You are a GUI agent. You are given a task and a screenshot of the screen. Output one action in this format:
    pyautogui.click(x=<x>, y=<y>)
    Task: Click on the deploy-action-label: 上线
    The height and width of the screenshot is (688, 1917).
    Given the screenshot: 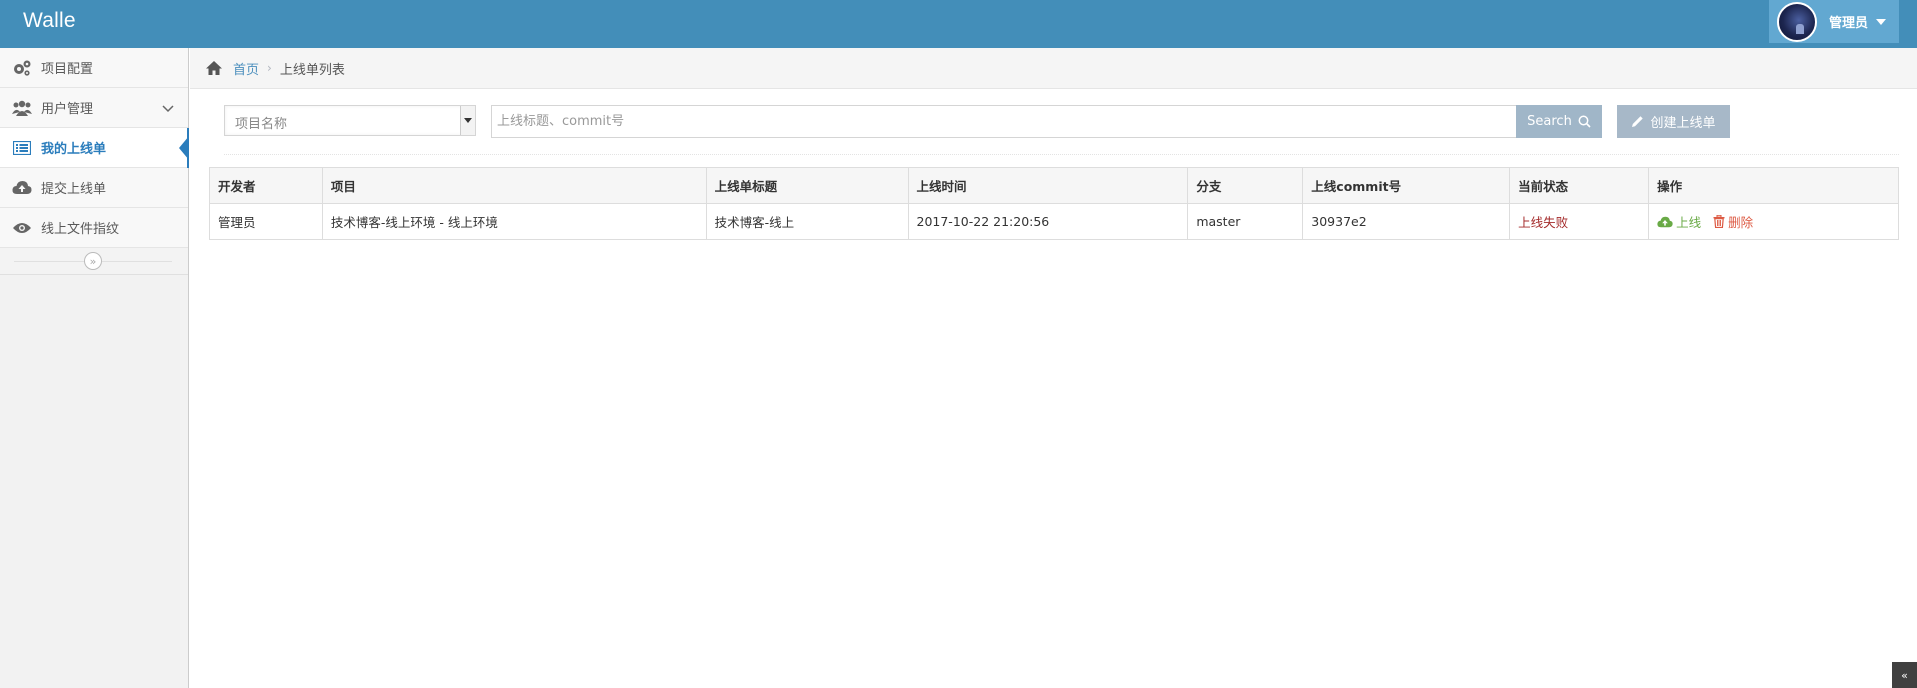 What is the action you would take?
    pyautogui.click(x=1689, y=223)
    